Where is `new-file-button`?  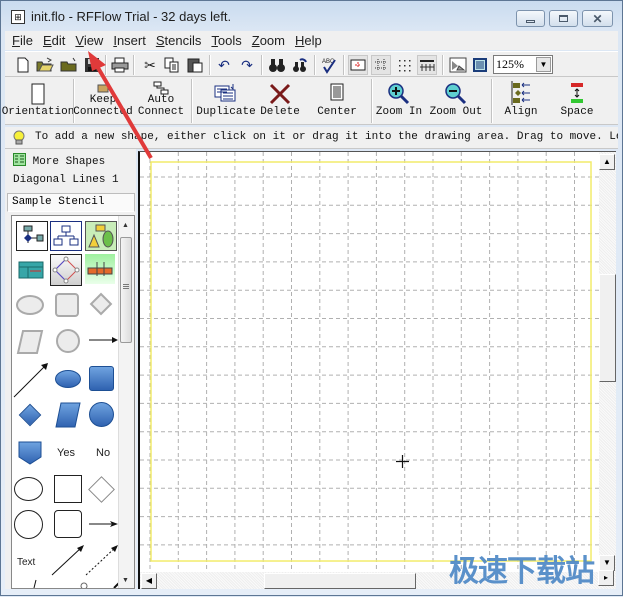
new-file-button is located at coordinates (23, 65).